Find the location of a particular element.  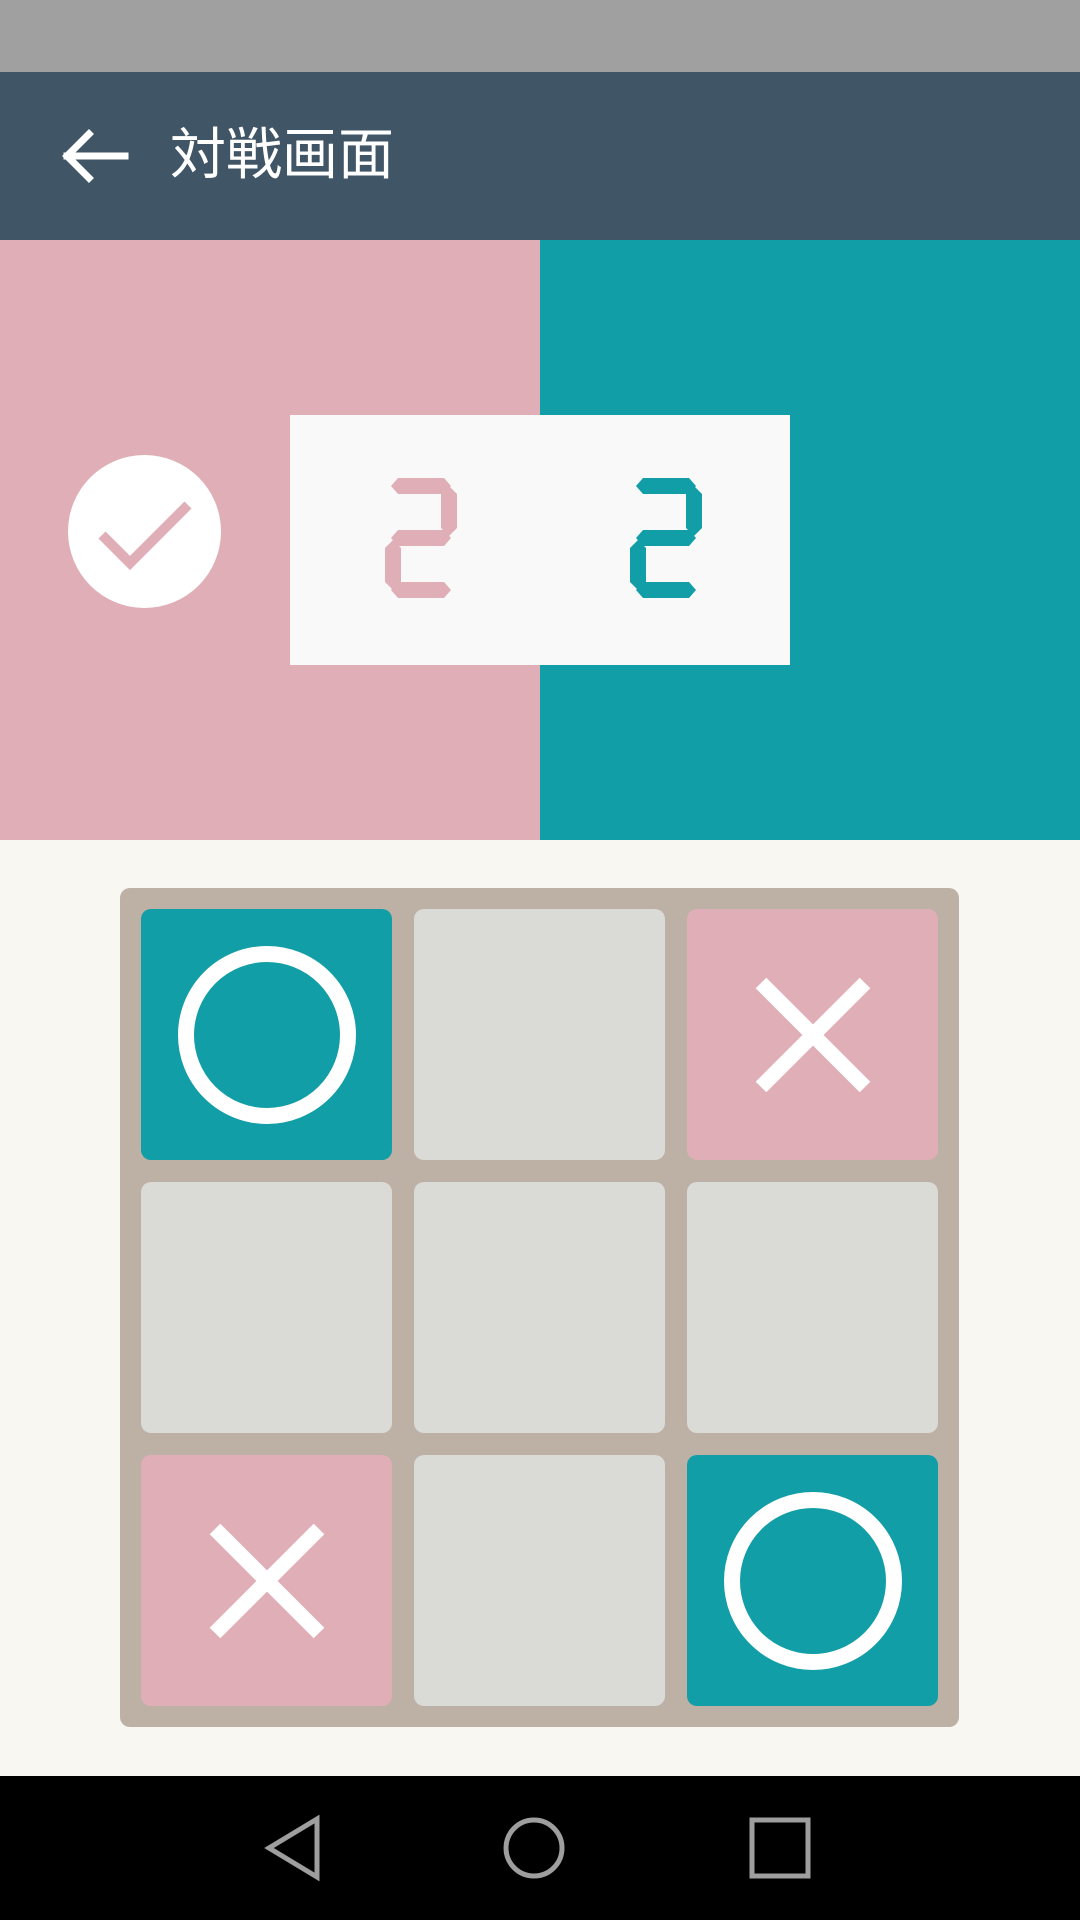

score-digit-pink is located at coordinates (421, 538).